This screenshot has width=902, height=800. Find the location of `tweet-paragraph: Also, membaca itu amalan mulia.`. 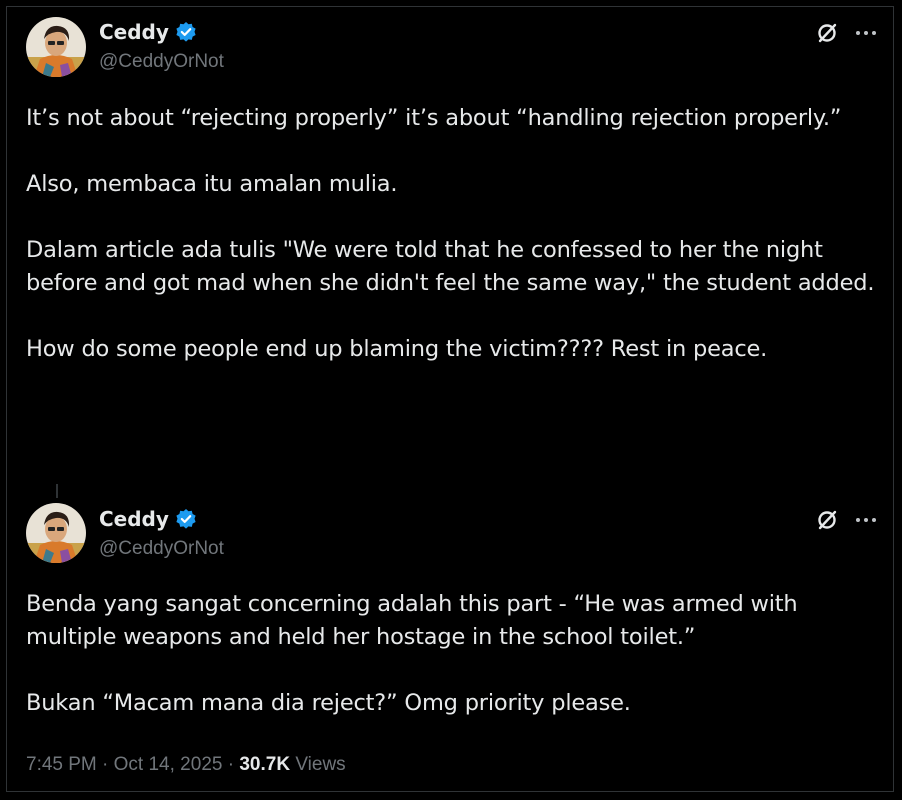

tweet-paragraph: Also, membaca itu amalan mulia. is located at coordinates (212, 184).